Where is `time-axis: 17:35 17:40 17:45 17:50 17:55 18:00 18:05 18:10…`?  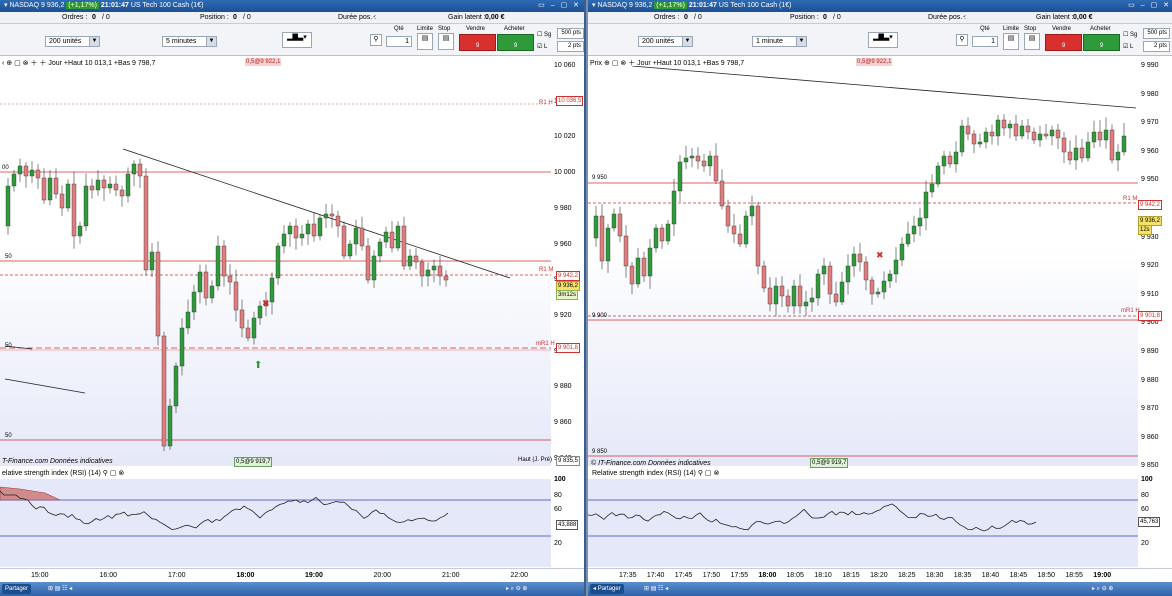 time-axis: 17:35 17:40 17:45 17:50 17:55 18:00 18:05 18:10… is located at coordinates (880, 575).